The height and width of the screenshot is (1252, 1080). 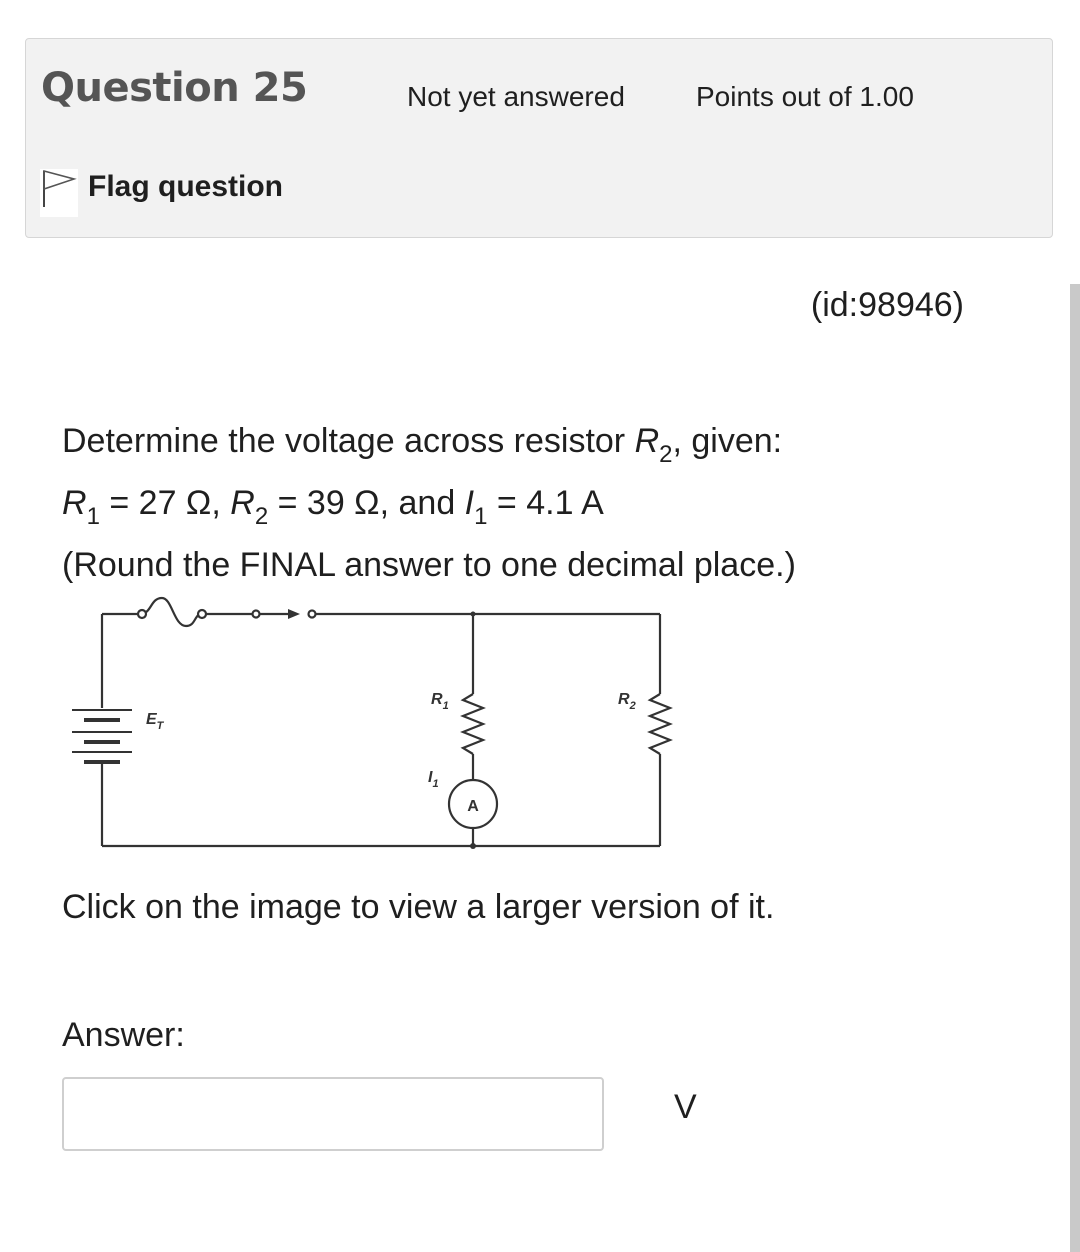 I want to click on scrollbar, so click(x=1075, y=768).